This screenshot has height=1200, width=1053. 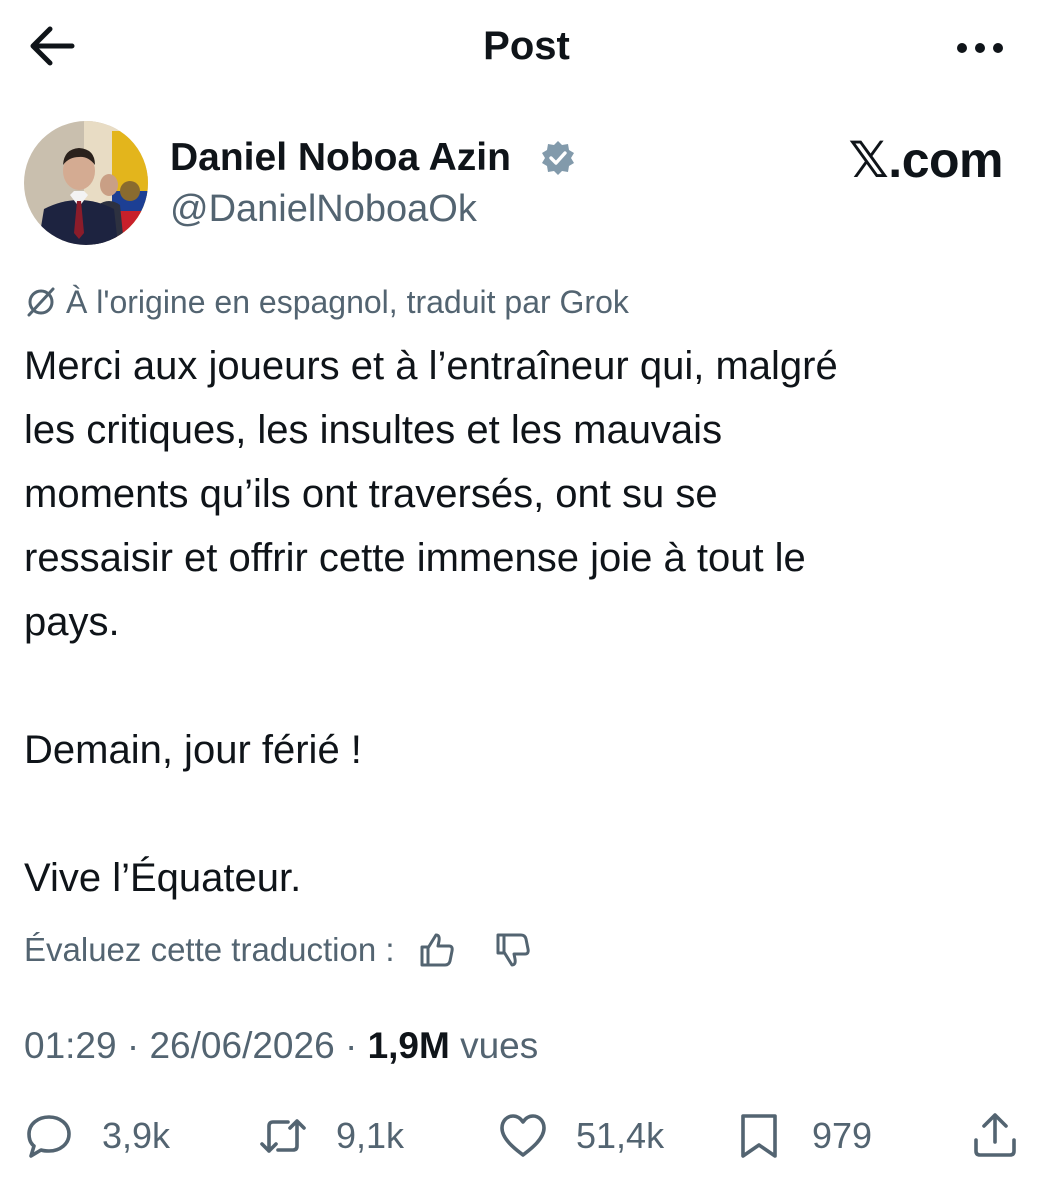 I want to click on repost-icon, so click(x=283, y=1136).